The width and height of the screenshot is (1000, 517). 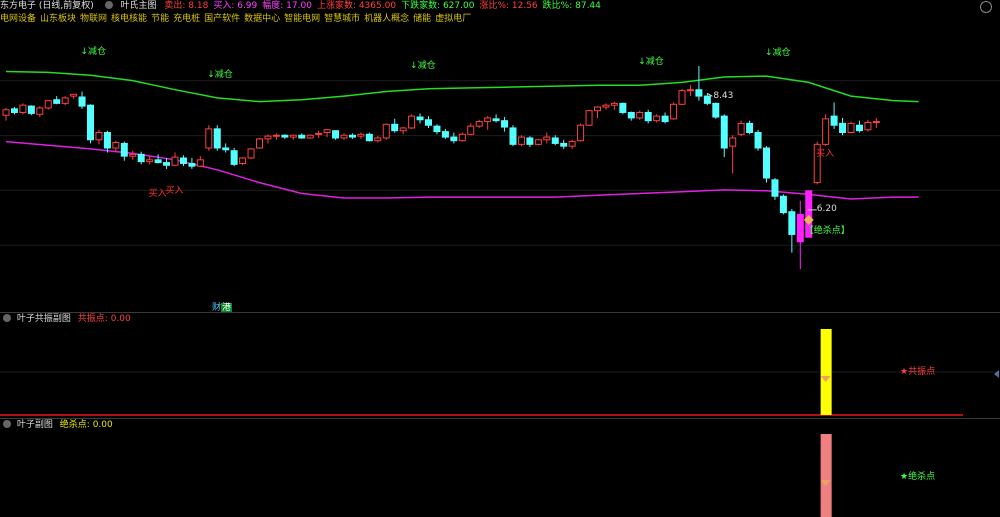 I want to click on kill-bar, so click(x=826, y=475).